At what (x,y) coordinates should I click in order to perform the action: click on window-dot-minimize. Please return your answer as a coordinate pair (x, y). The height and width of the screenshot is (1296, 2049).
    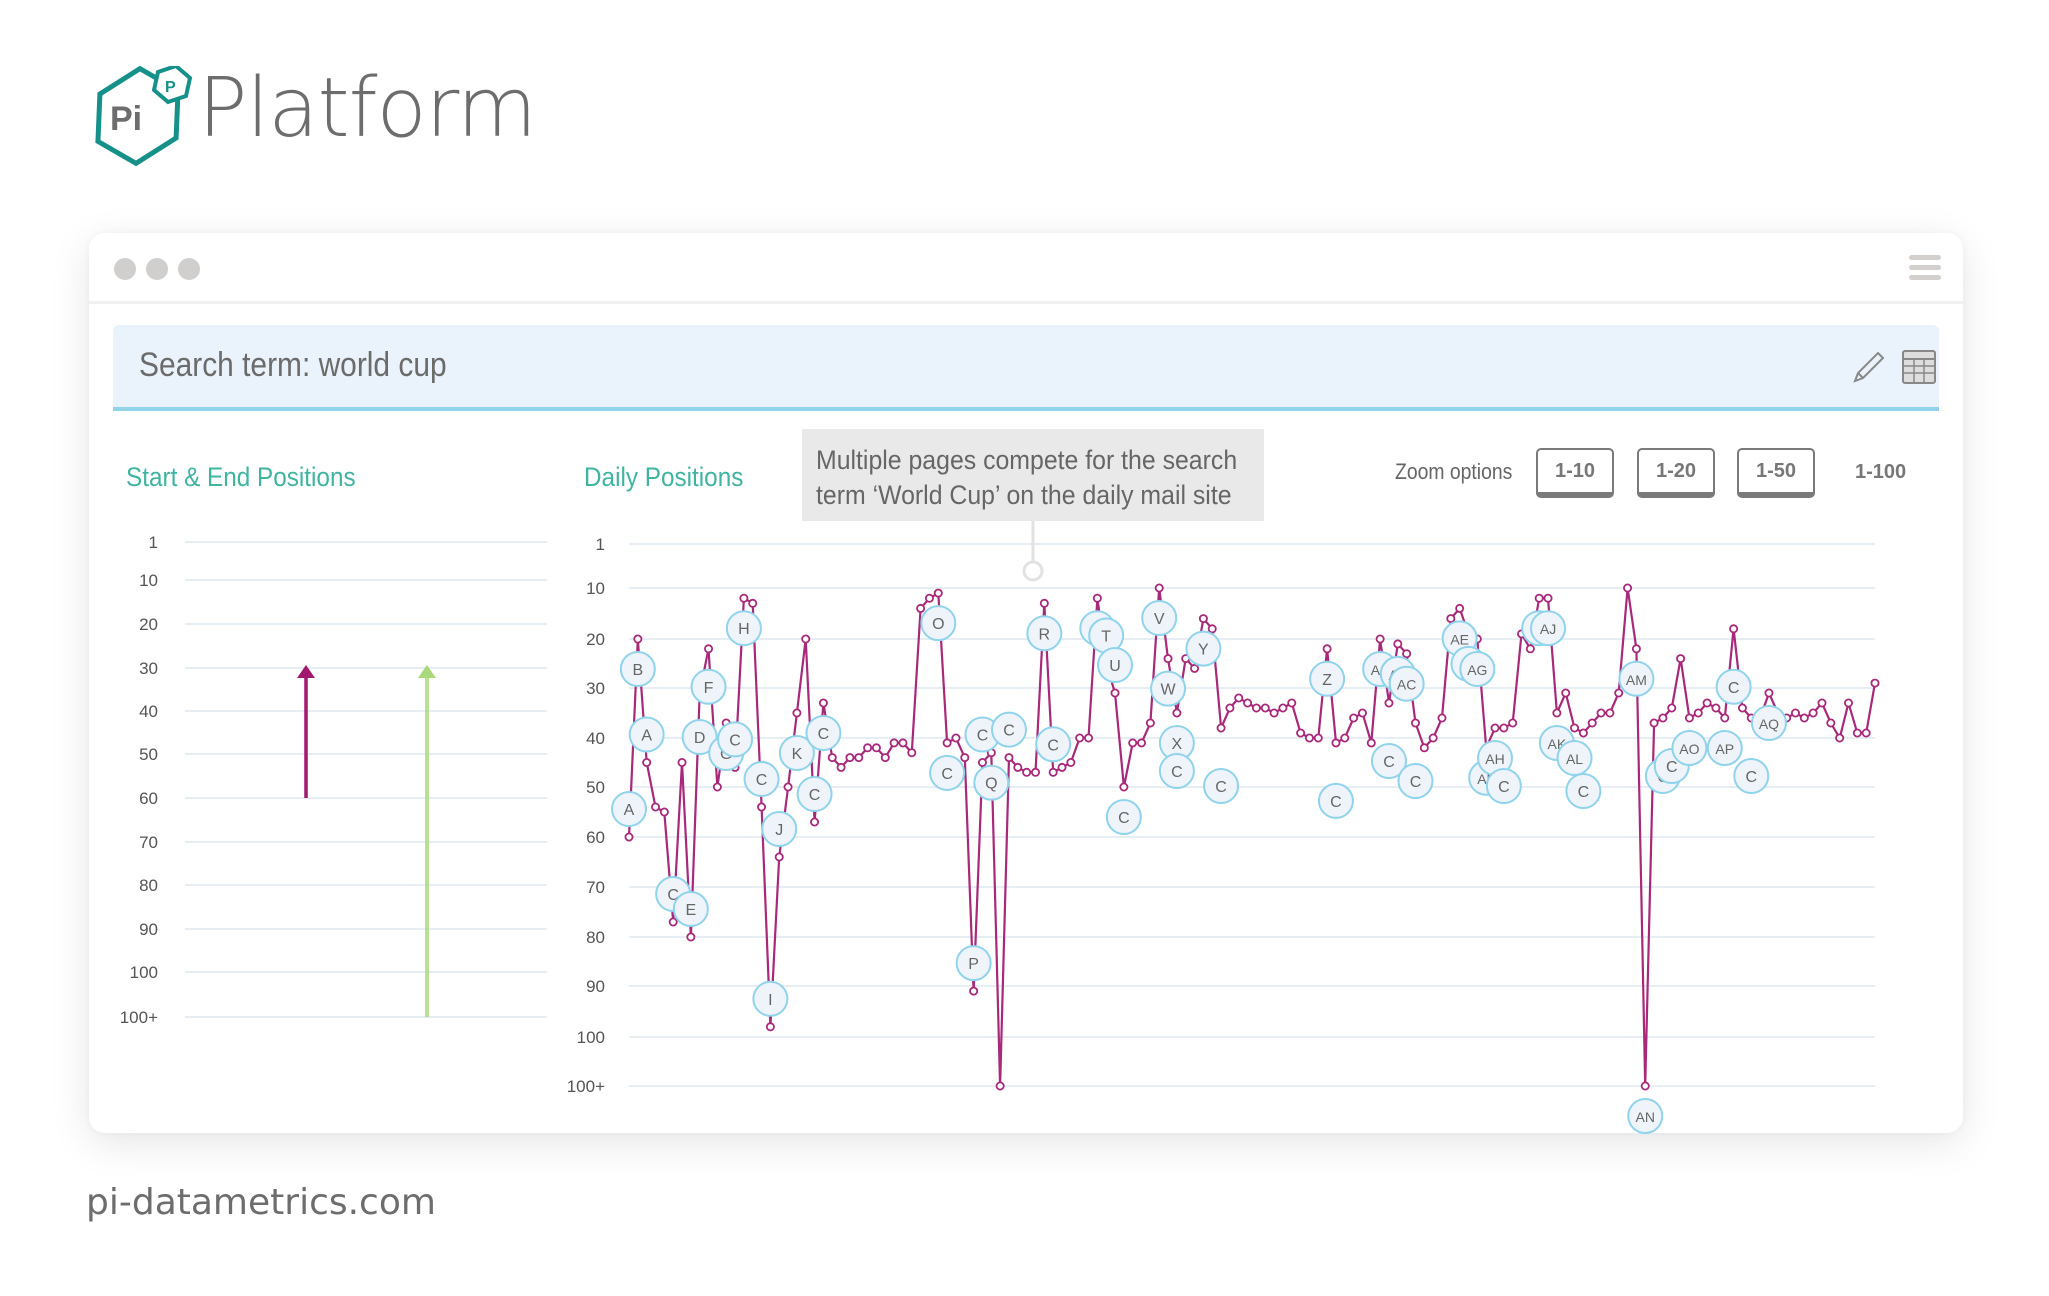
    Looking at the image, I should click on (157, 269).